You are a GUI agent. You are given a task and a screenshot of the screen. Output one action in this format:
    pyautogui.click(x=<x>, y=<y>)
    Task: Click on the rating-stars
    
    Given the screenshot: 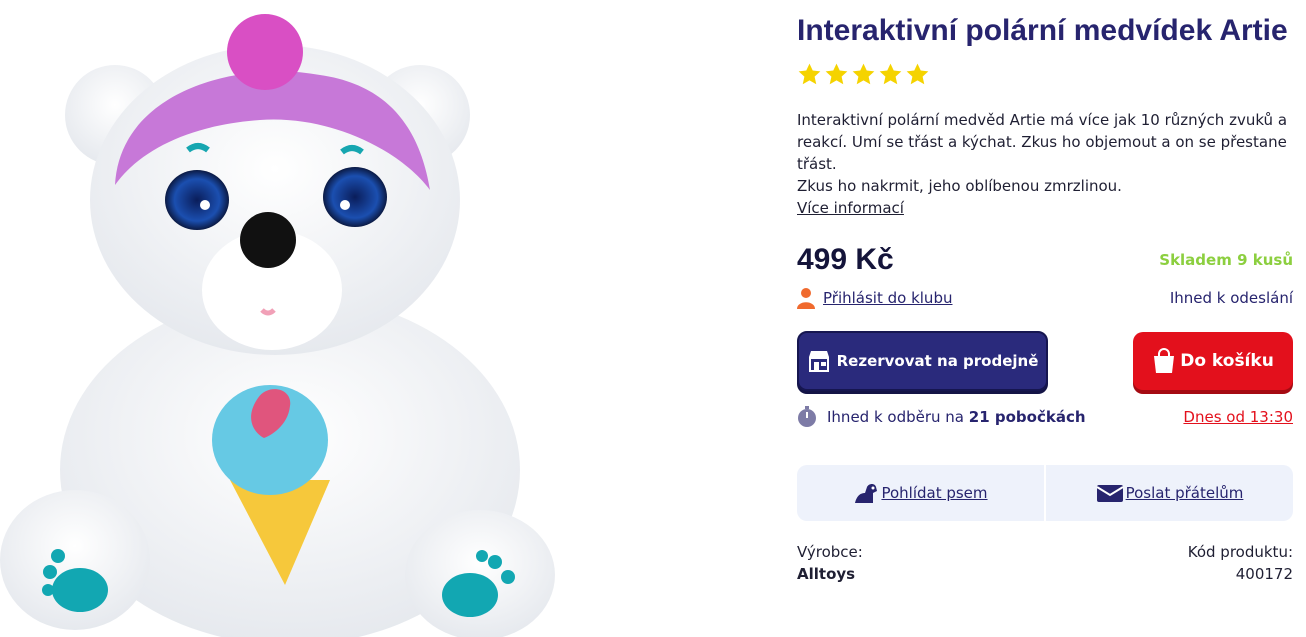 What is the action you would take?
    pyautogui.click(x=1045, y=74)
    